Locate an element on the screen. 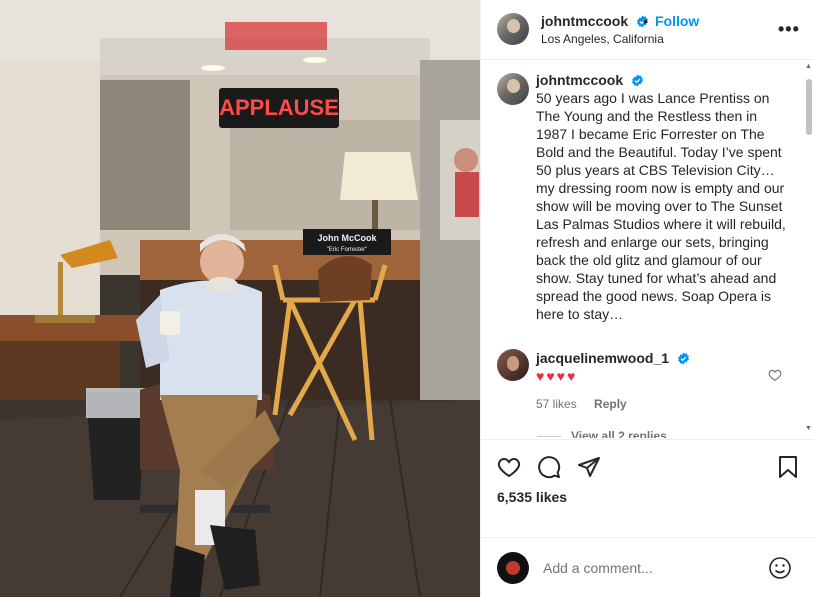  like-count: 6,535 likes is located at coordinates (532, 497).